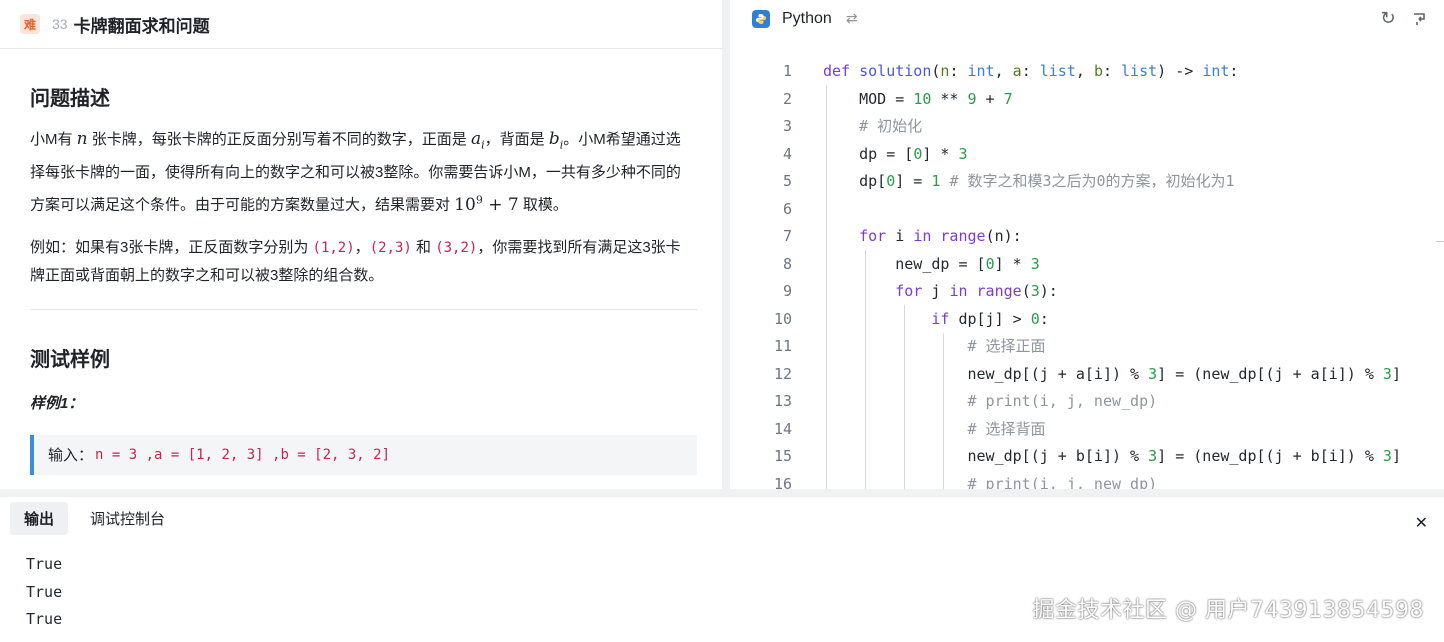 This screenshot has width=1444, height=642. I want to click on example-input-value: n = 3 ,a = [1, 2, 3] ,b = [2, 3, 2], so click(243, 454).